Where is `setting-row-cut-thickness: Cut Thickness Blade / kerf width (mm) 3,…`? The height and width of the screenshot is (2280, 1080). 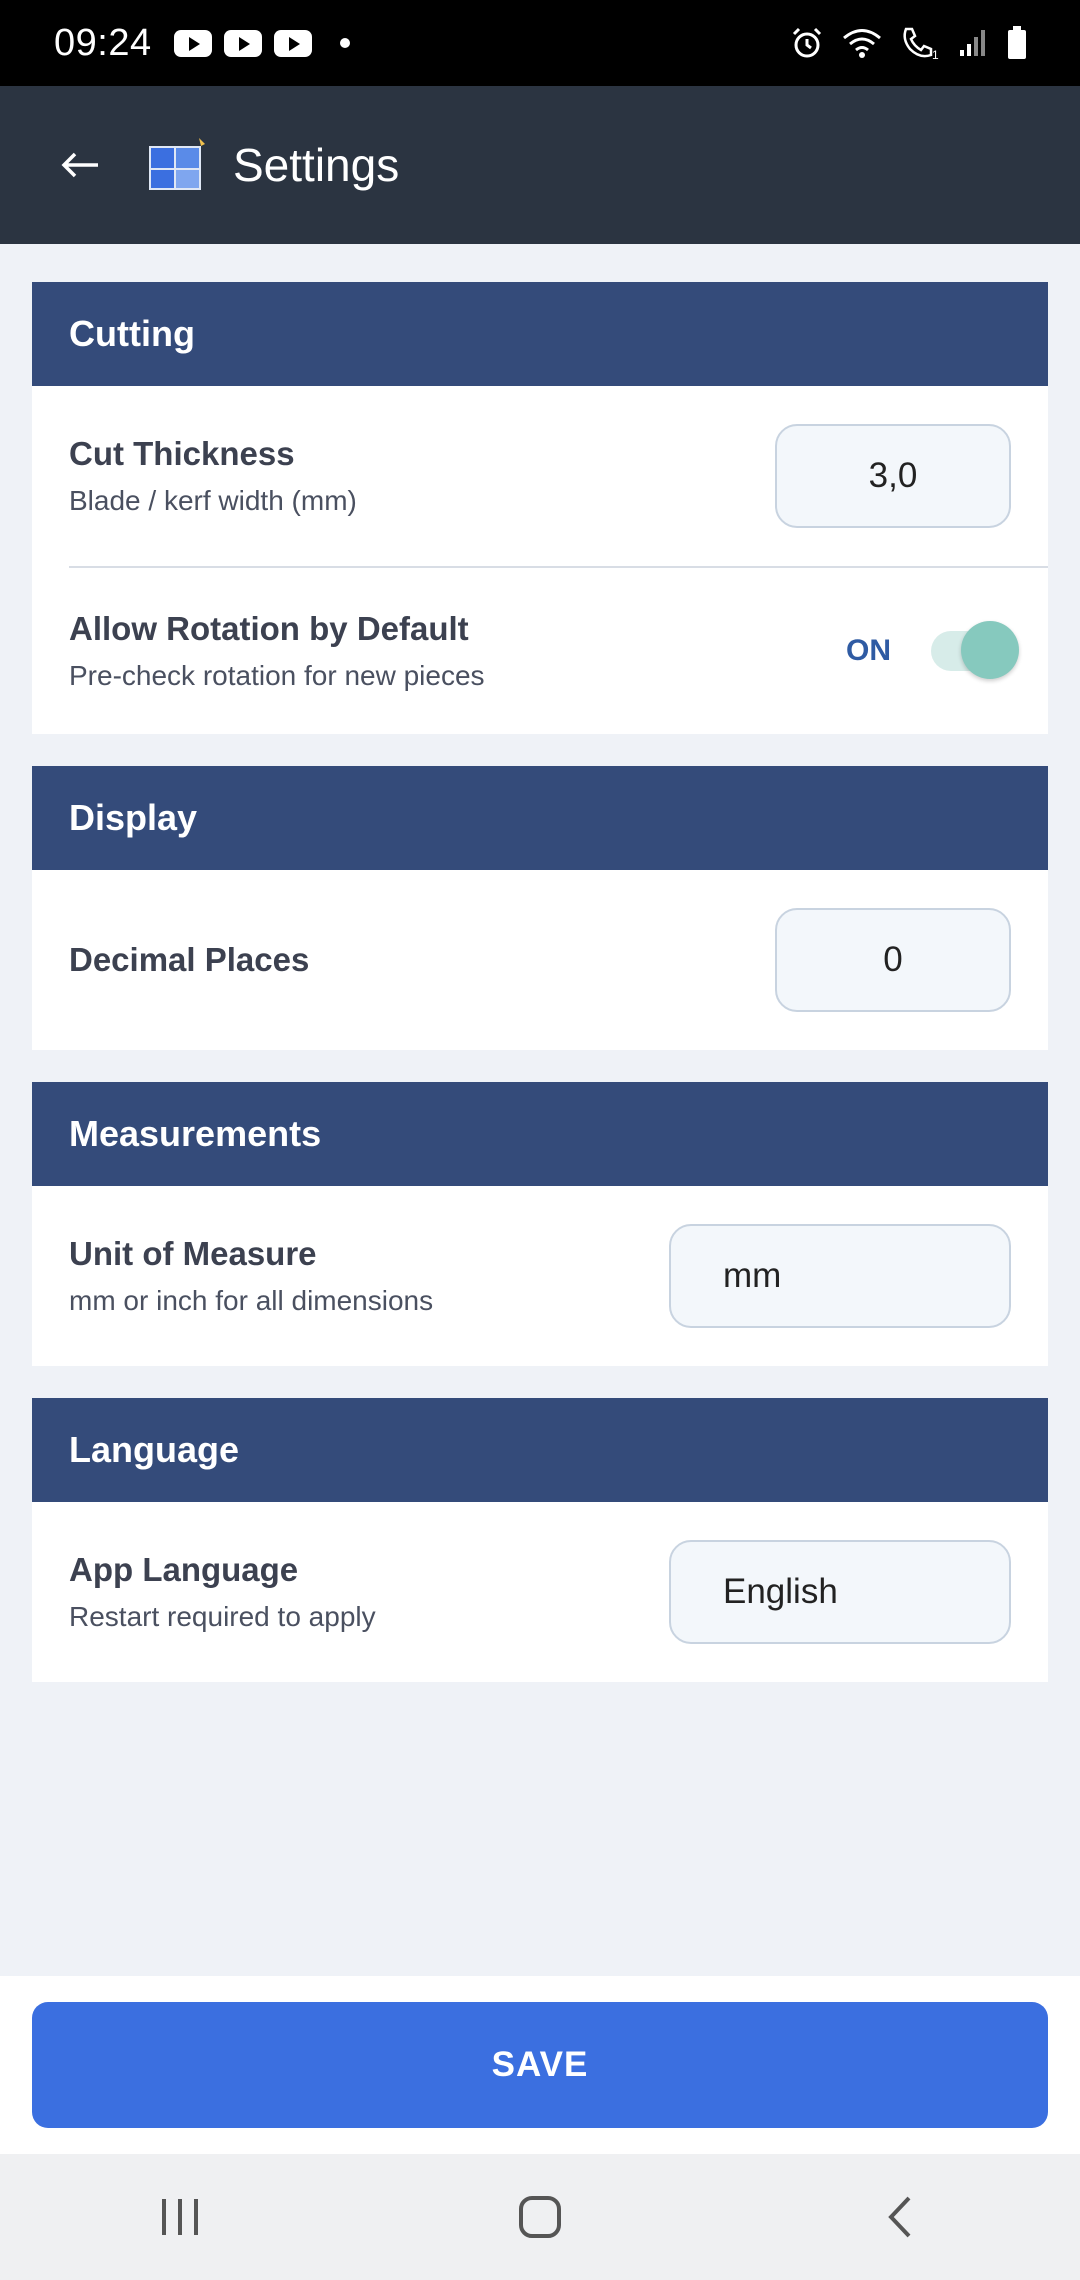 setting-row-cut-thickness: Cut Thickness Blade / kerf width (mm) 3,… is located at coordinates (540, 476).